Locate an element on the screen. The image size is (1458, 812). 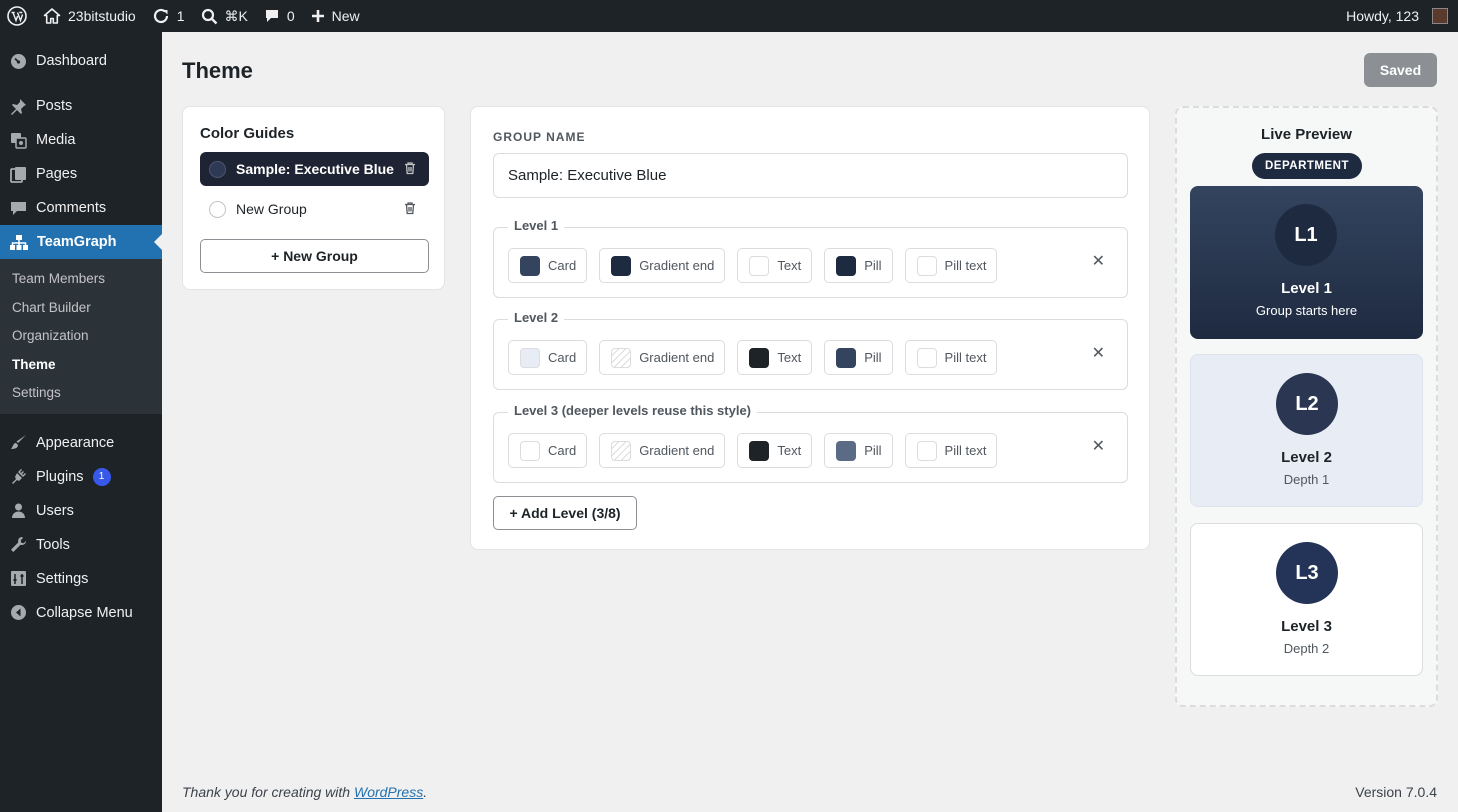
submenu-team-members: Team Members is located at coordinates (81, 279).